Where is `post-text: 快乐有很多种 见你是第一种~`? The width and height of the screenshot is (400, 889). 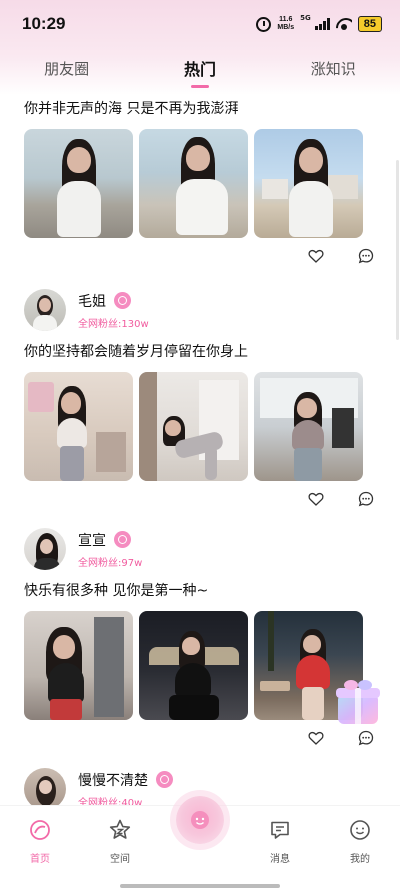
post-text: 快乐有很多种 见你是第一种~ is located at coordinates (116, 591).